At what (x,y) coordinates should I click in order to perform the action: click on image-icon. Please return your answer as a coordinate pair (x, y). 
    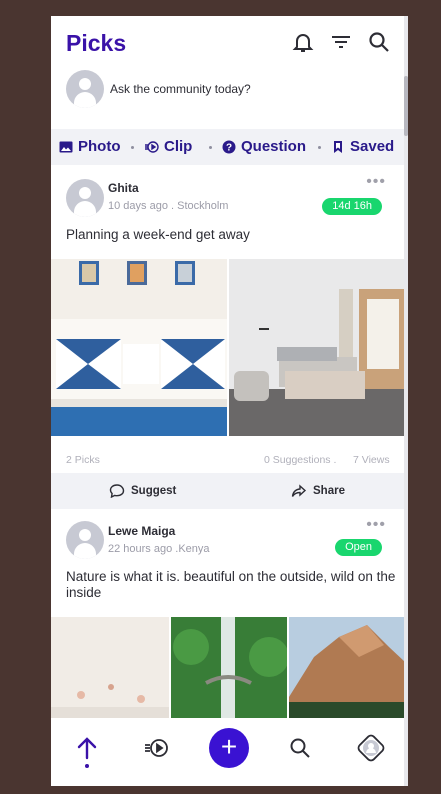
    Looking at the image, I should click on (66, 146).